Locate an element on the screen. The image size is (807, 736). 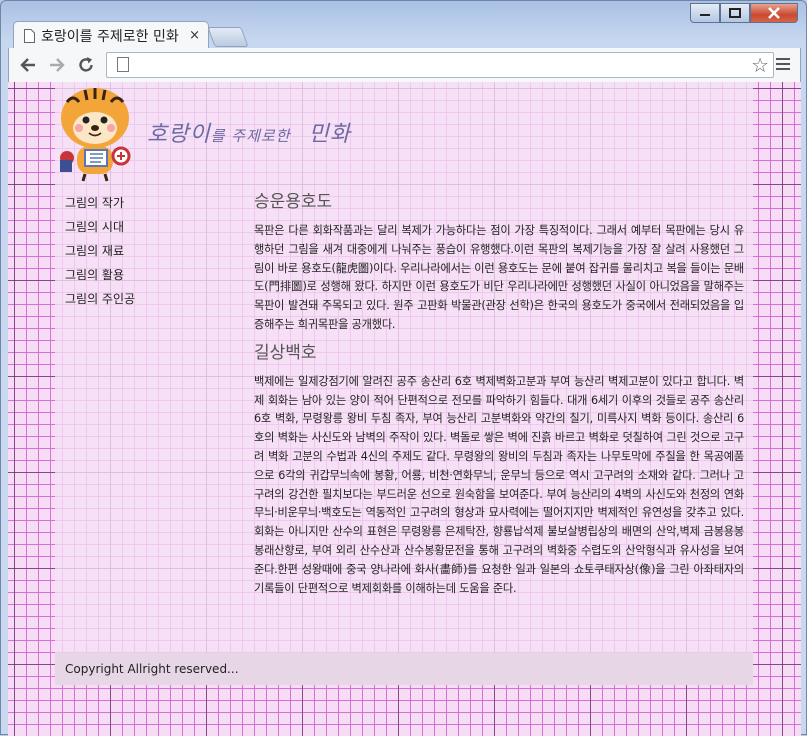
sidebar-item-era: 그림의 시대 is located at coordinates (150, 230).